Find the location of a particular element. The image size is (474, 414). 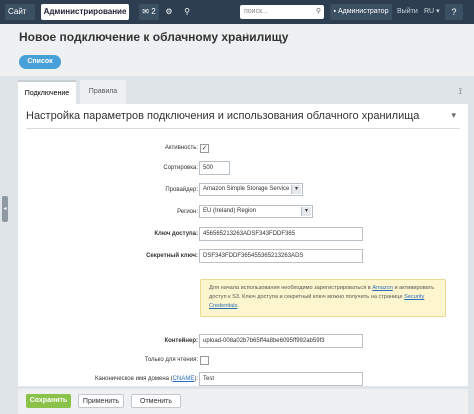

cname-label-prefix: Каноническое имя домена ( is located at coordinates (134, 379).